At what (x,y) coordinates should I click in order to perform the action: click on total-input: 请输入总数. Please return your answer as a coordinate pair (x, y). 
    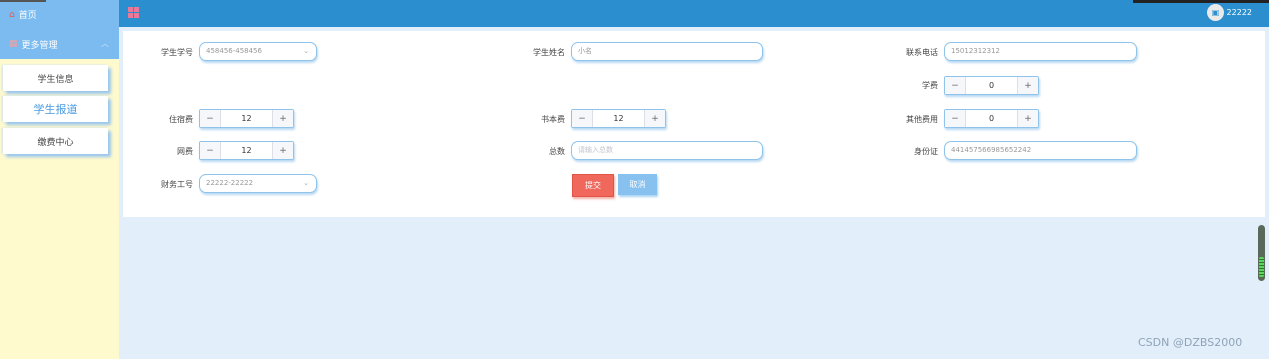
    Looking at the image, I should click on (667, 150).